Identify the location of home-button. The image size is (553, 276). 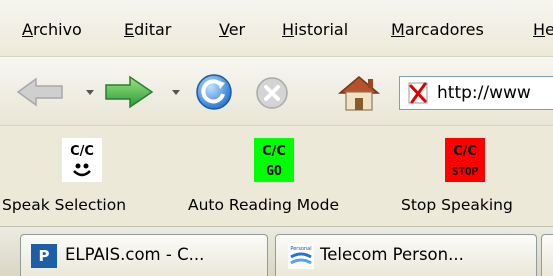
(359, 93).